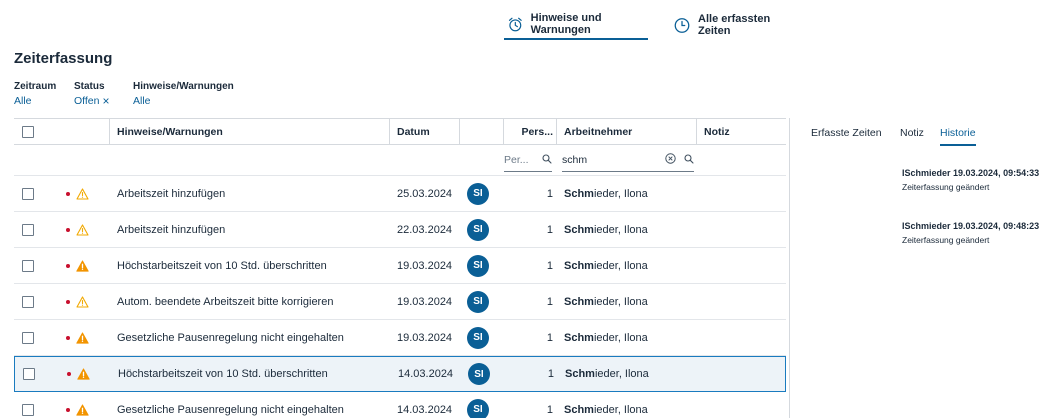 The width and height of the screenshot is (1053, 418). Describe the element at coordinates (35, 94) in the screenshot. I see `filter-zeitraum: Zeitraum Alle` at that location.